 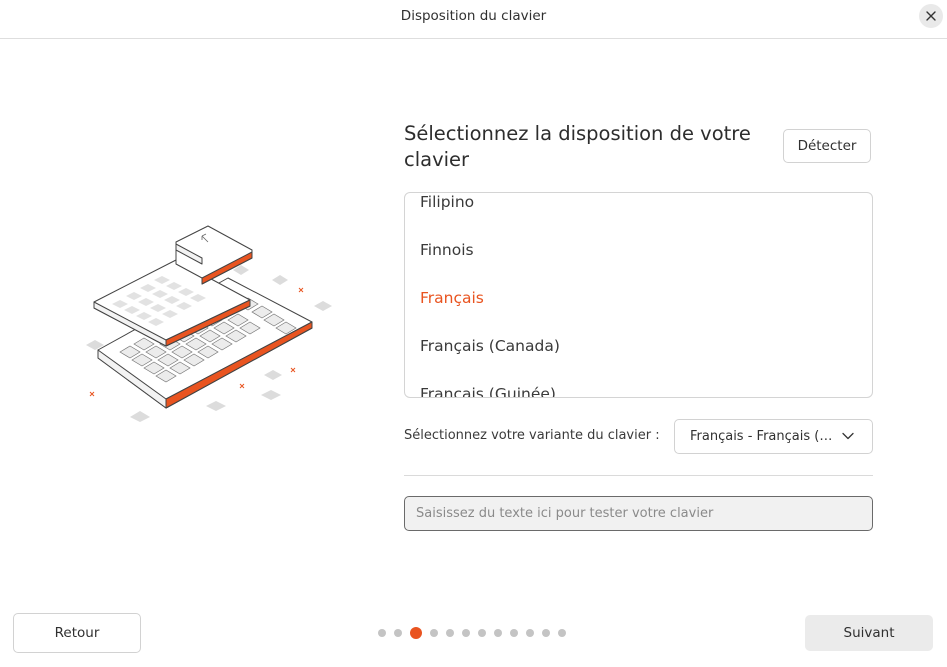 I want to click on step-dot-active, so click(x=416, y=633).